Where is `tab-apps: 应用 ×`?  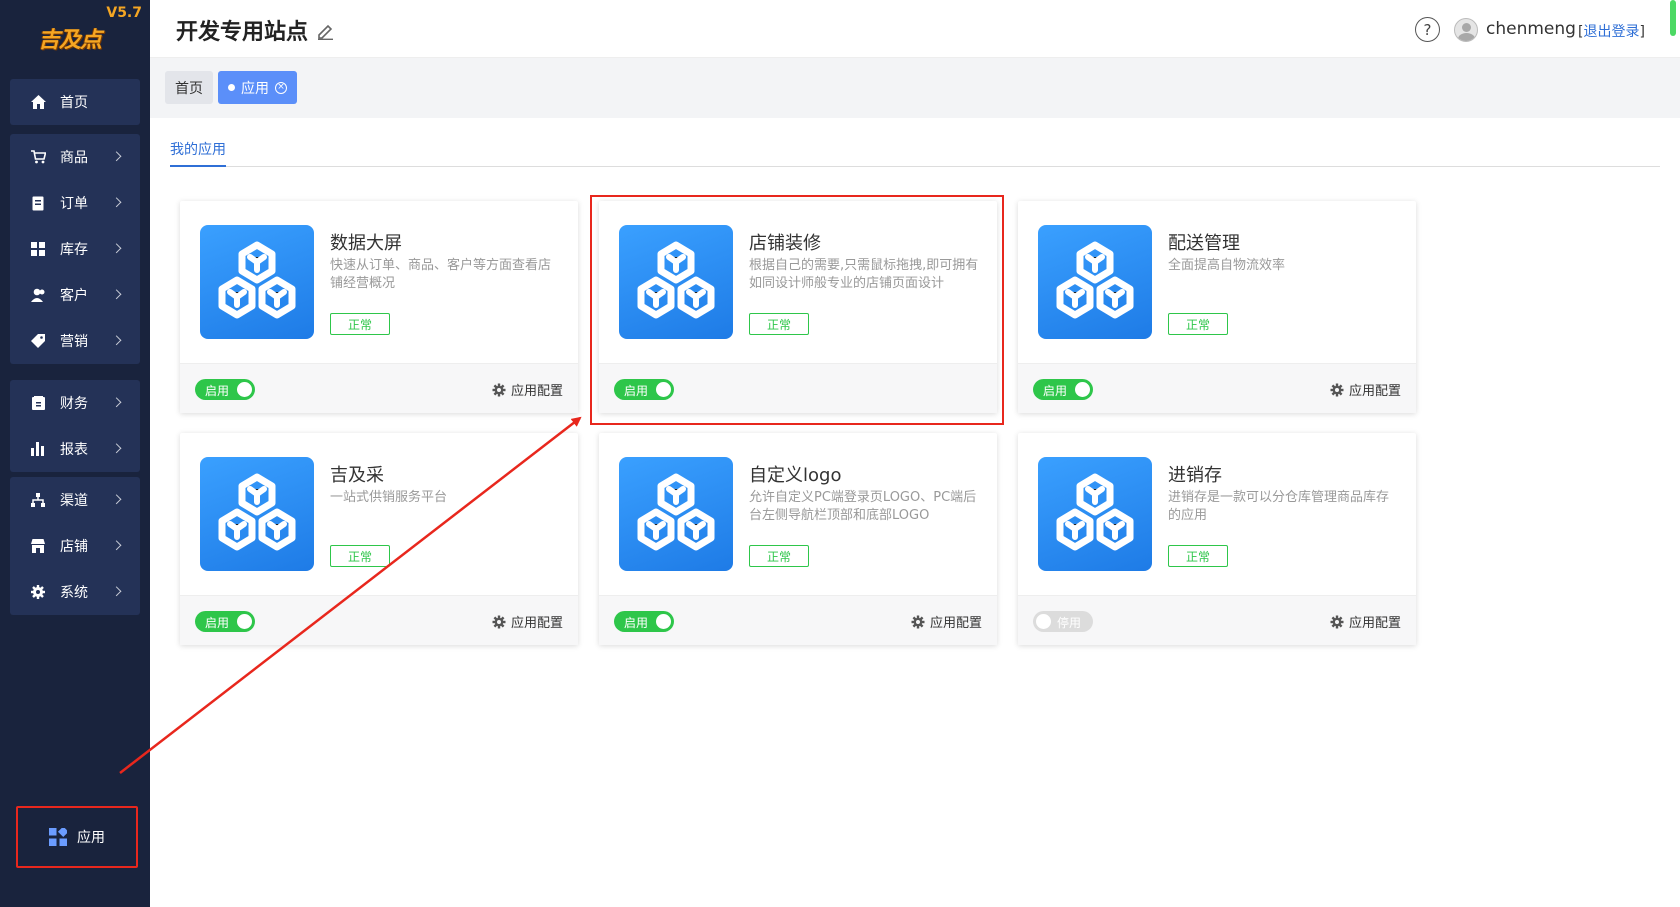
tab-apps: 应用 × is located at coordinates (257, 87).